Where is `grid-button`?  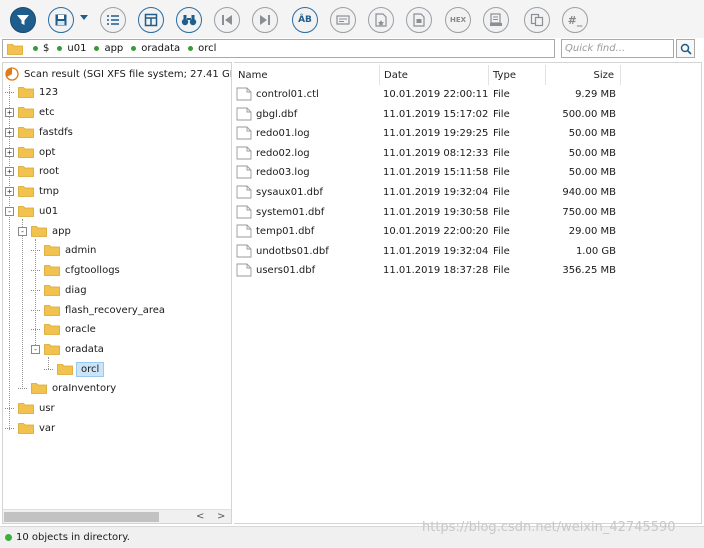 grid-button is located at coordinates (151, 20).